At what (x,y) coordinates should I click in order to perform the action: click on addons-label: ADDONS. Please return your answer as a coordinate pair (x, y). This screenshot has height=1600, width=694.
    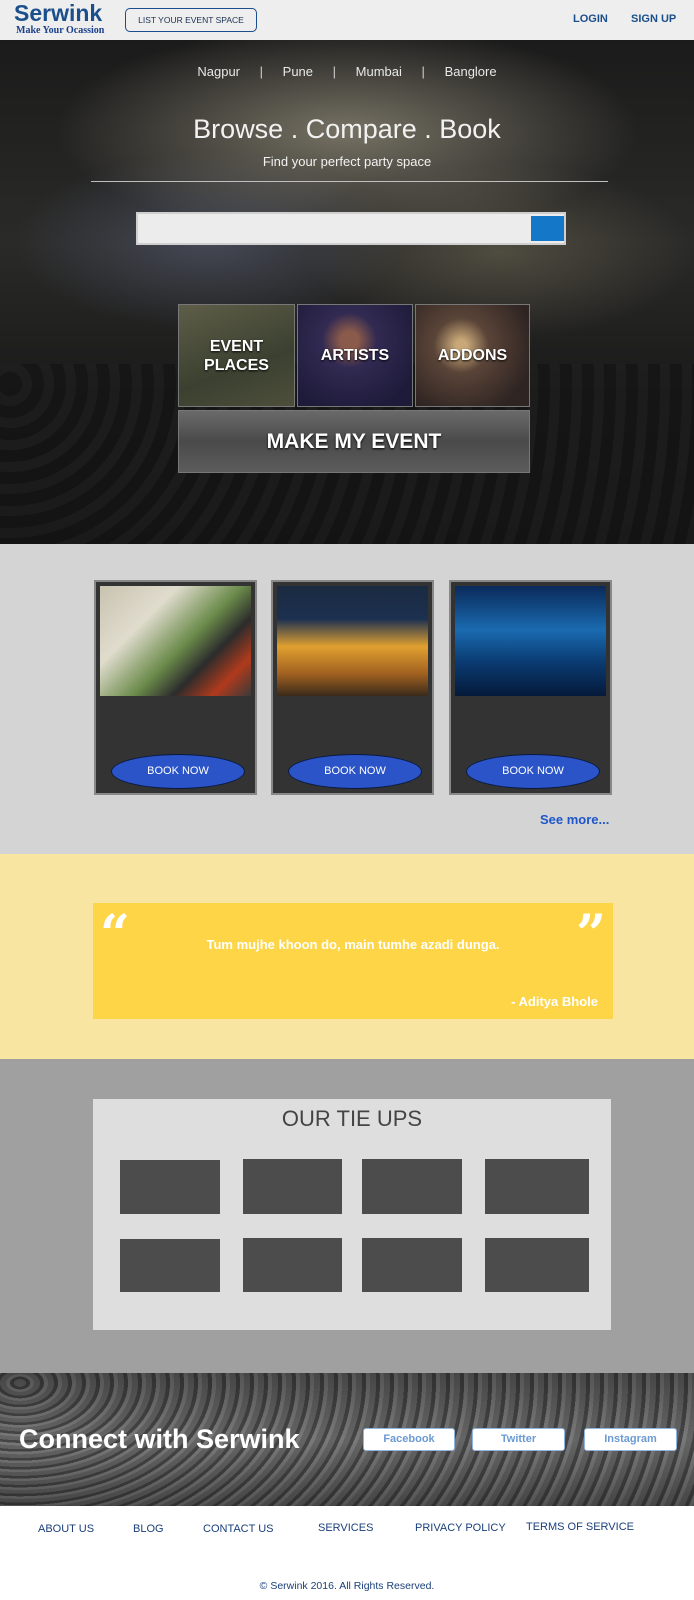
    Looking at the image, I should click on (472, 355).